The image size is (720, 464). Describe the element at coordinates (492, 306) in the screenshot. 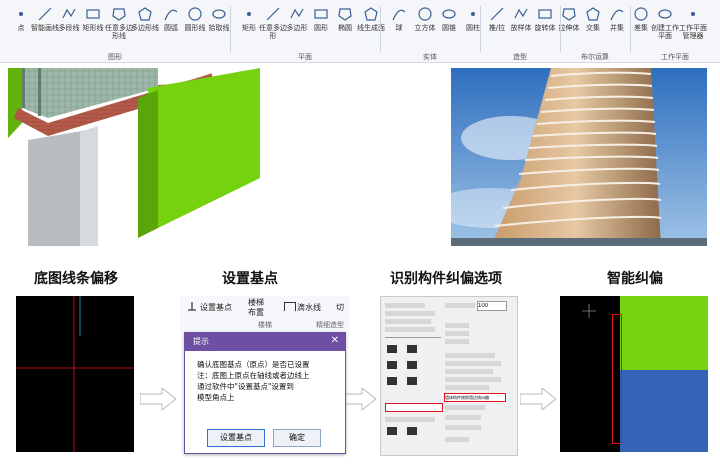

I see `offset-value-input` at that location.